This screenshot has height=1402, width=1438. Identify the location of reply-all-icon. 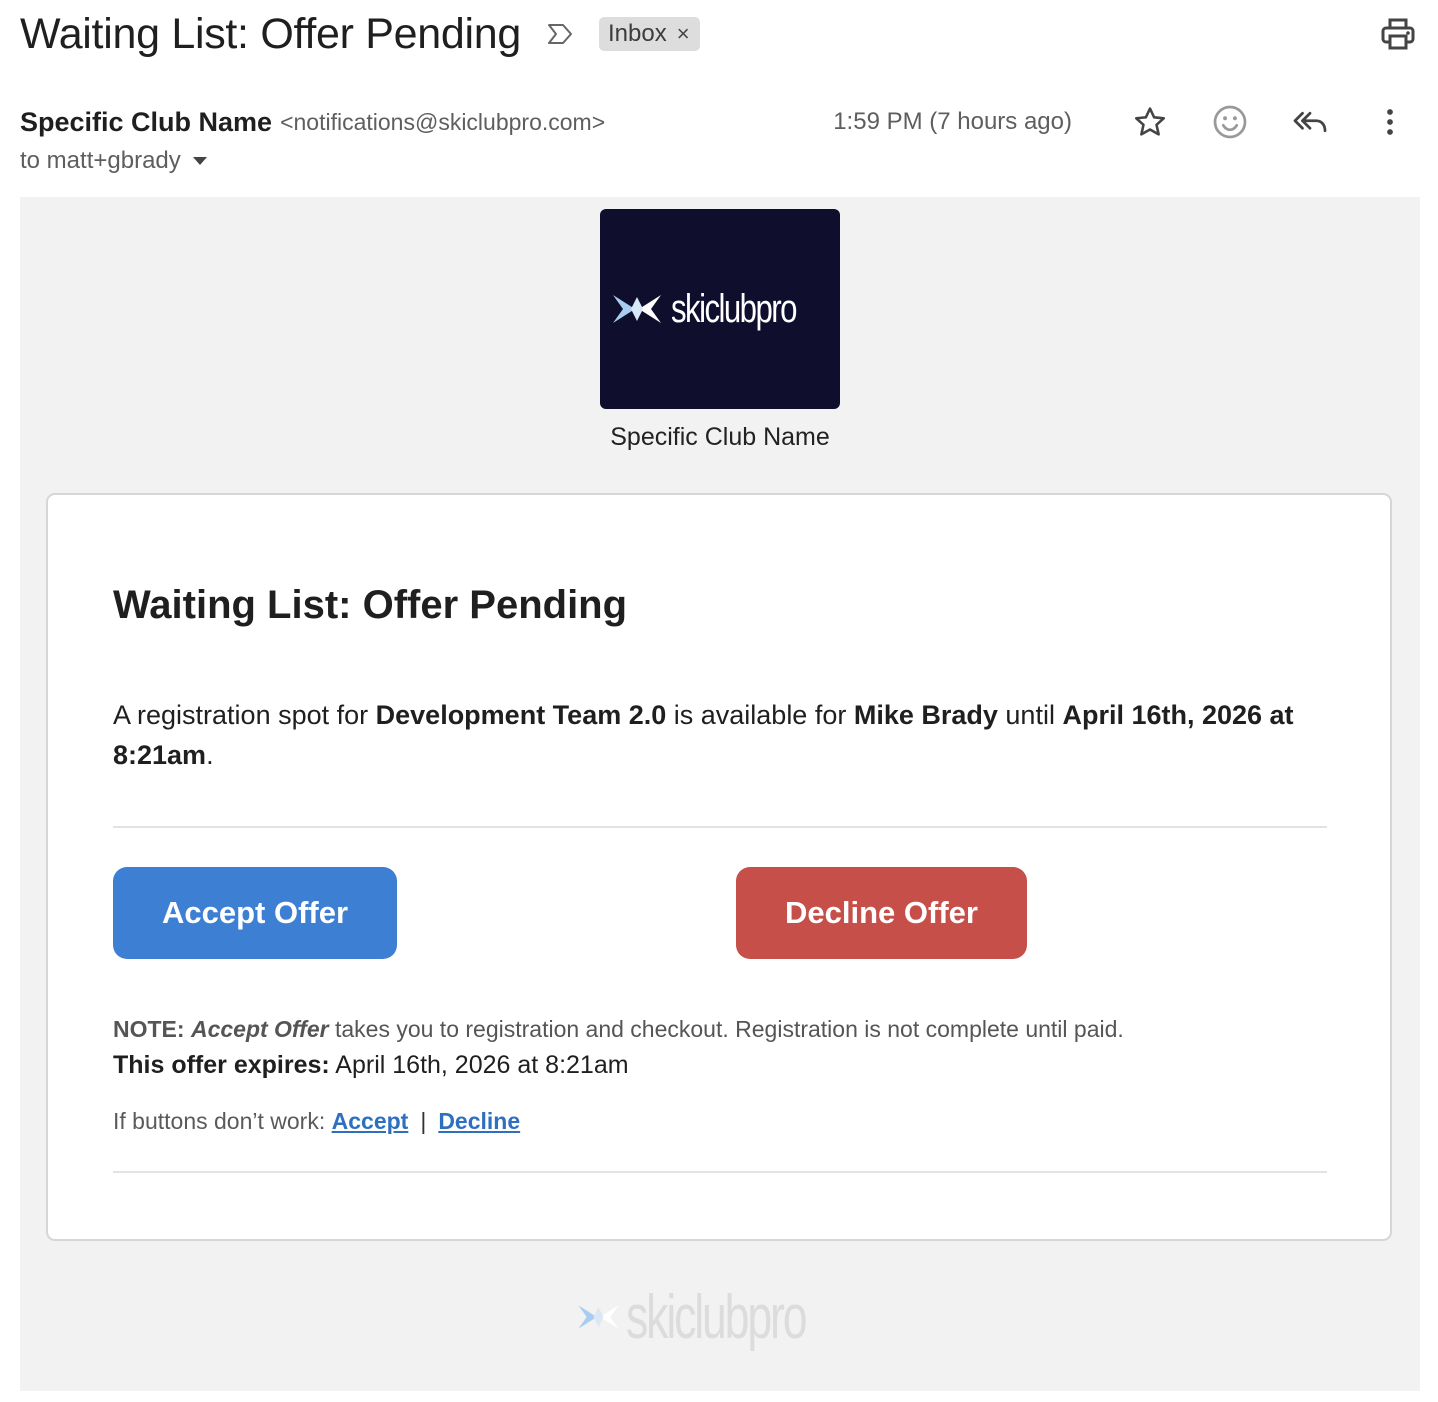
(1310, 122).